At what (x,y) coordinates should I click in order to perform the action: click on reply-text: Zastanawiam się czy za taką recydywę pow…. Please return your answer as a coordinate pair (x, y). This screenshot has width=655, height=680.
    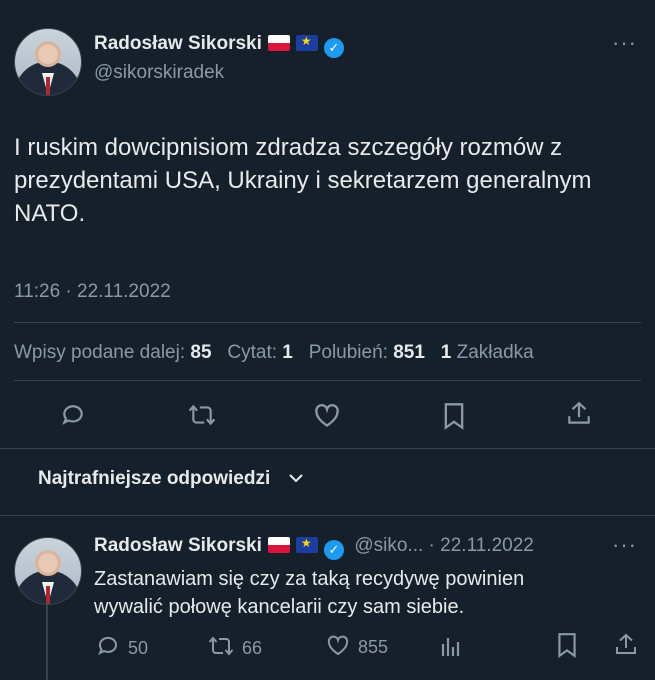
    Looking at the image, I should click on (366, 593).